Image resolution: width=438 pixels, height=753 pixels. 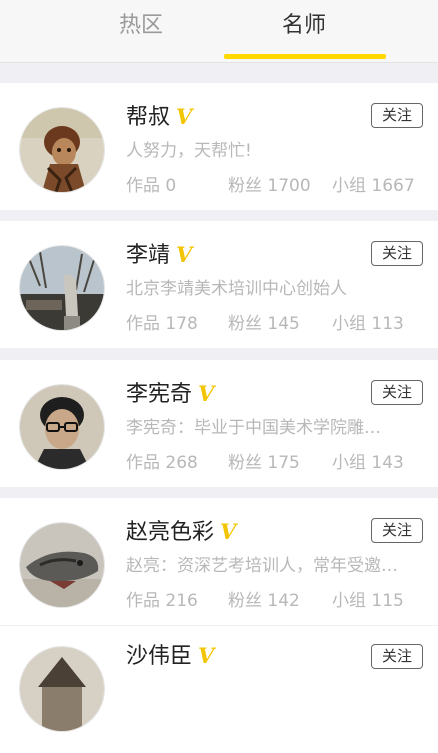 I want to click on groups-count: 小组 143, so click(x=368, y=463).